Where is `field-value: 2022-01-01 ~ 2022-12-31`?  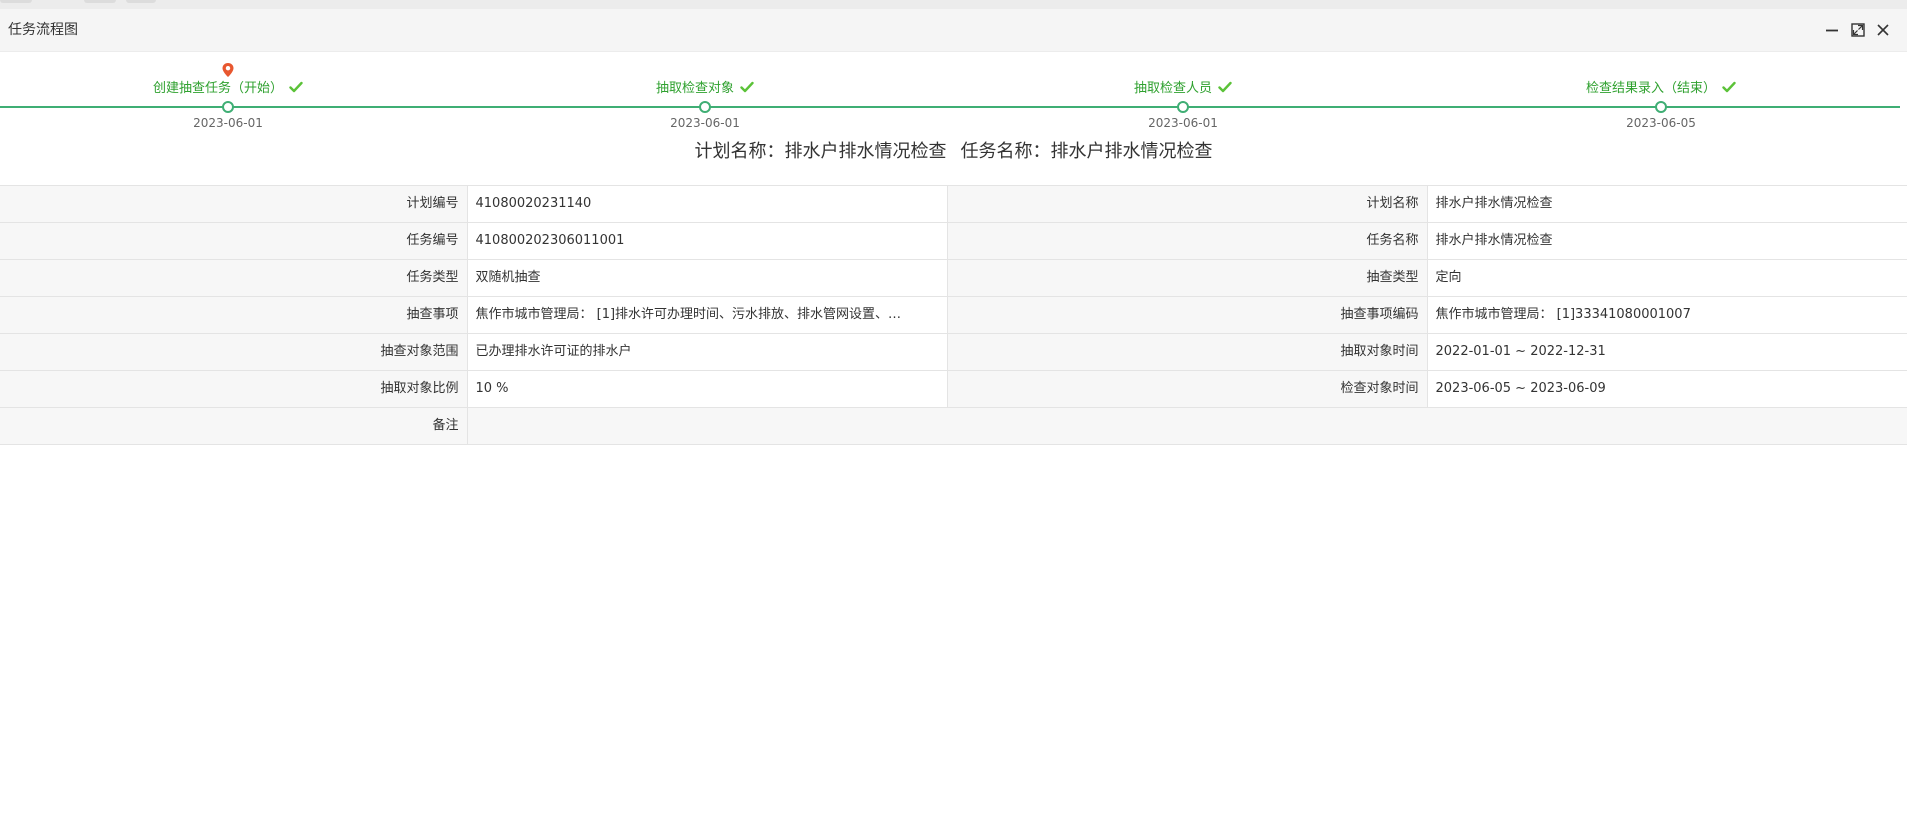 field-value: 2022-01-01 ~ 2022-12-31 is located at coordinates (1666, 352).